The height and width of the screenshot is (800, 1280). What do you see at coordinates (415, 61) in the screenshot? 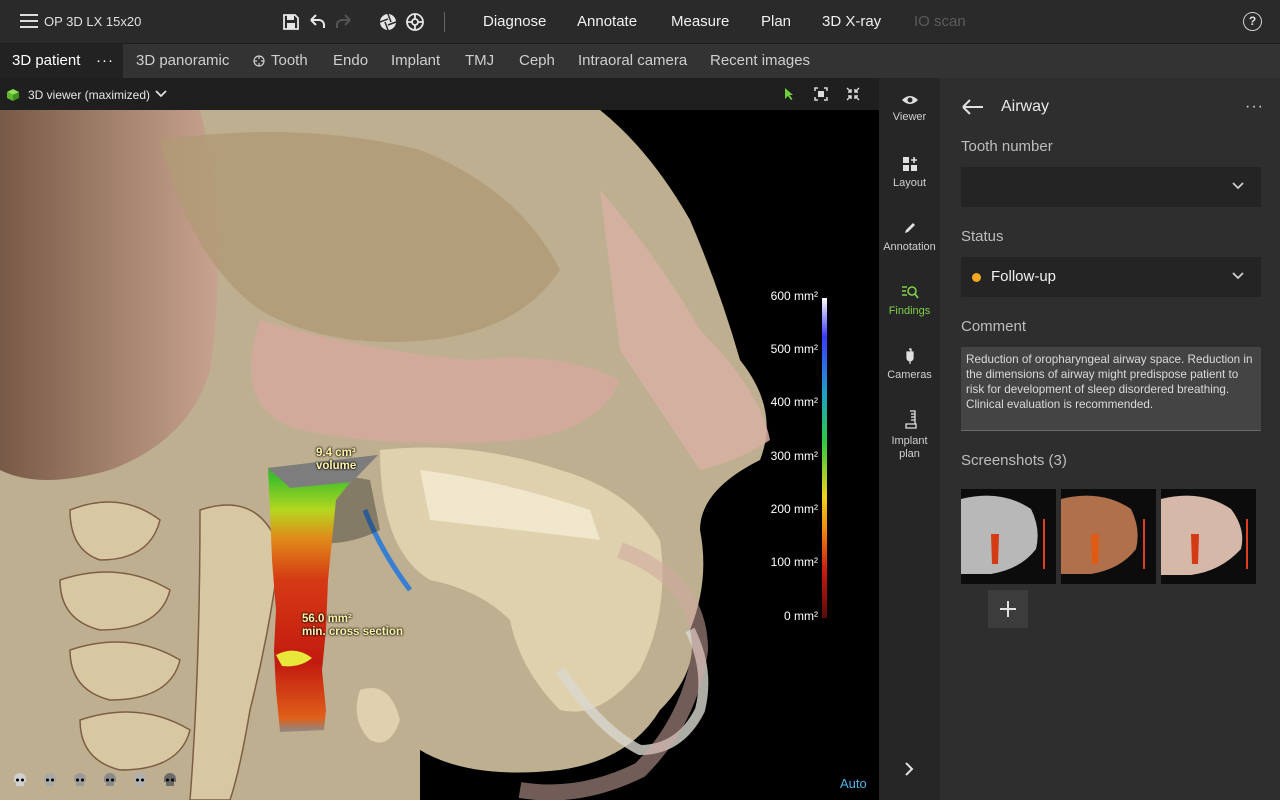
I see `tab-implant: Implant` at bounding box center [415, 61].